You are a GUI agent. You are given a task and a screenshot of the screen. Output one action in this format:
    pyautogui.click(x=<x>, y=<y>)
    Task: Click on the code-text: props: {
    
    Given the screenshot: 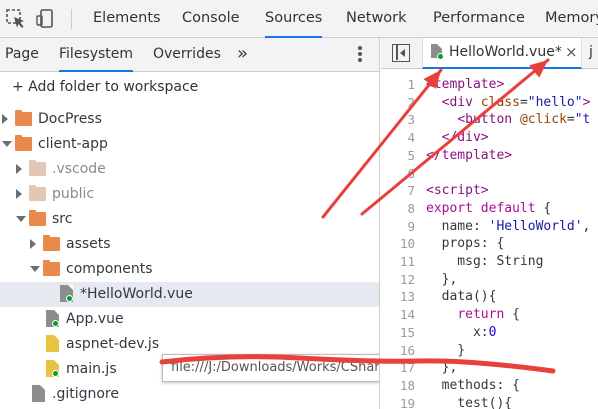 What is the action you would take?
    pyautogui.click(x=465, y=244)
    